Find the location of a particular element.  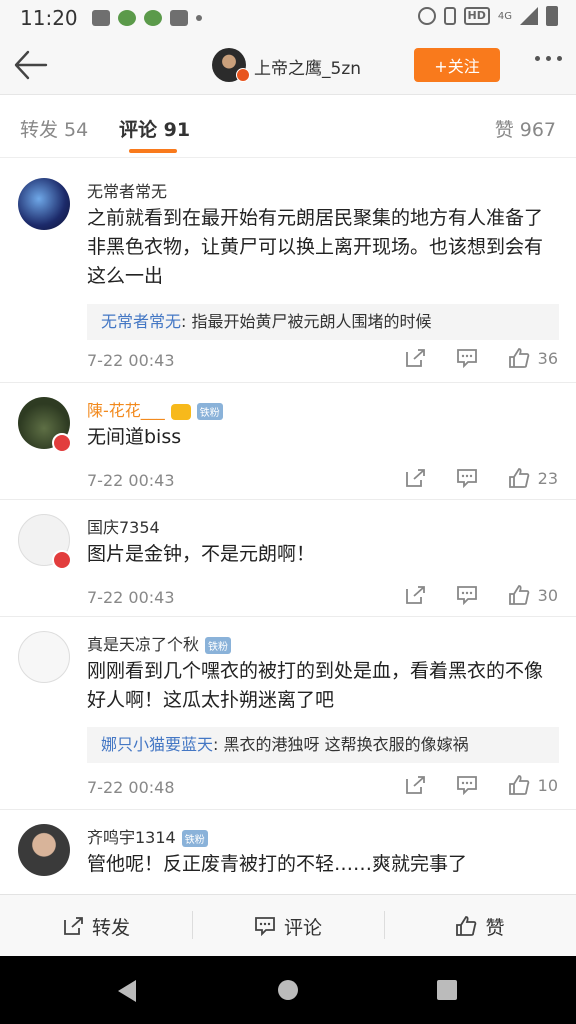

repost-button: 转发 is located at coordinates (96, 926).